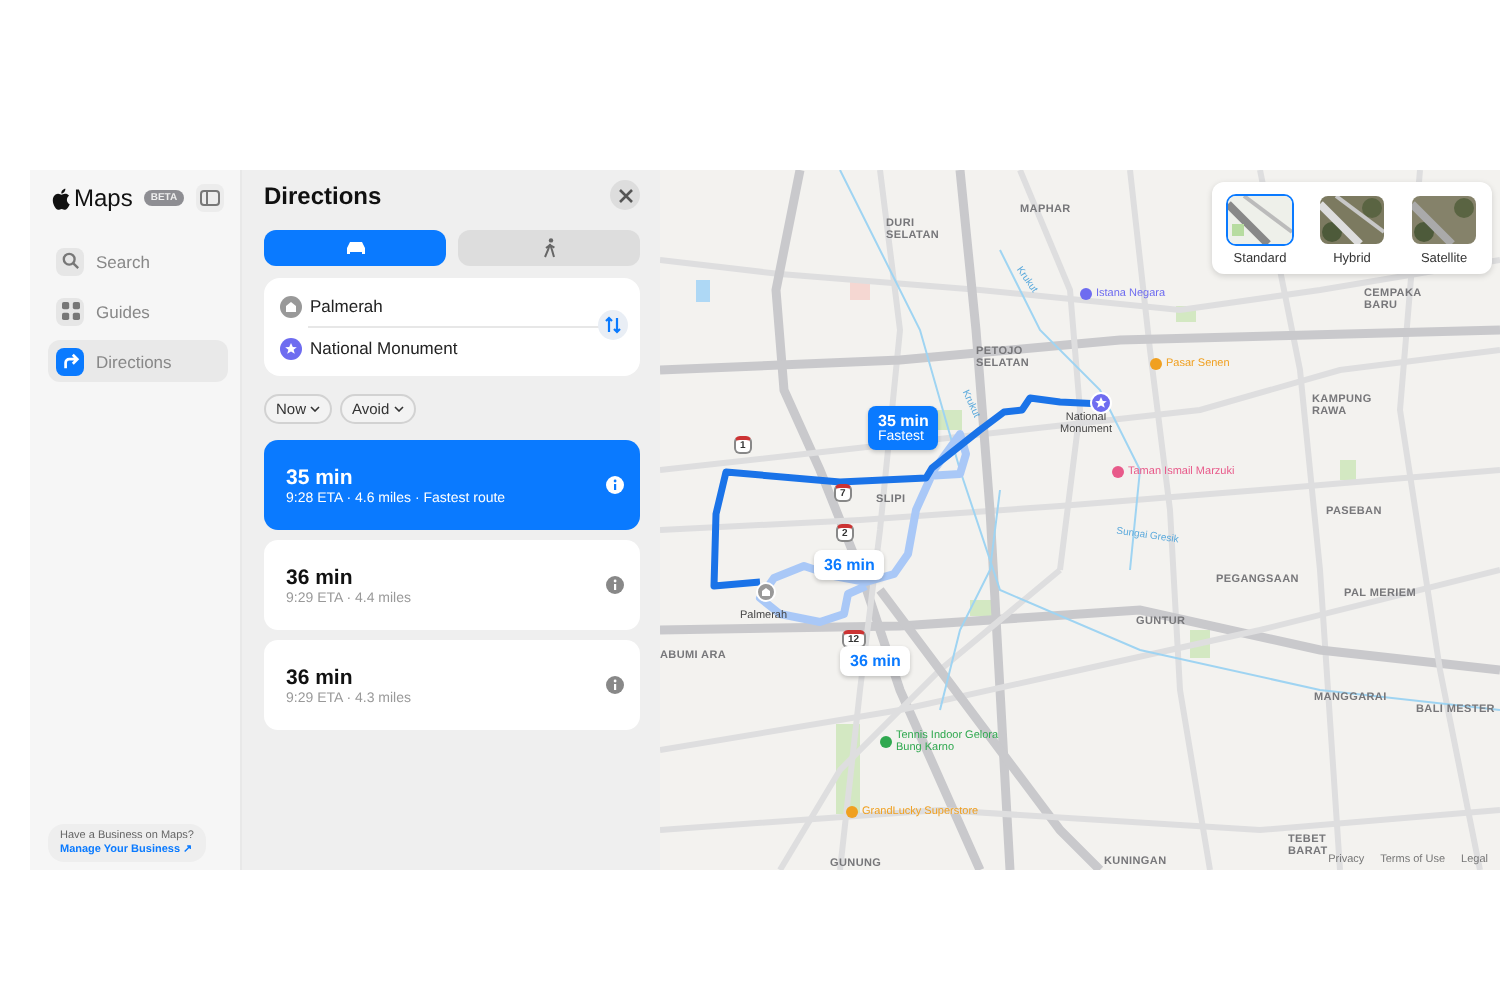 The width and height of the screenshot is (1500, 1000). I want to click on route-time: 35 min, so click(320, 477).